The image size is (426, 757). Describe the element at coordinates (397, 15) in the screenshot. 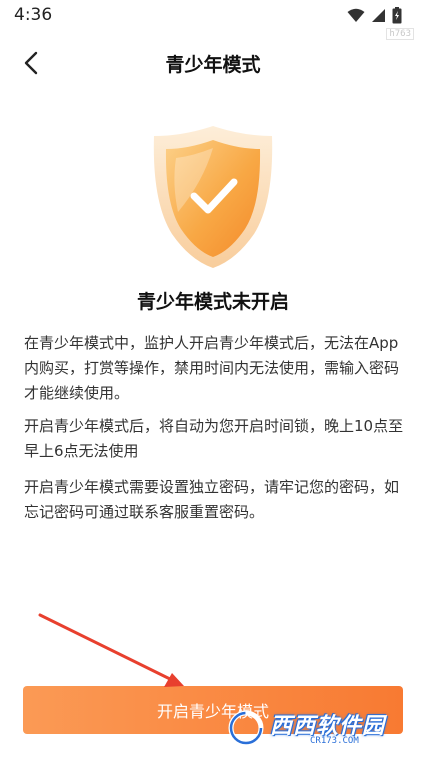

I see `battery-icon` at that location.